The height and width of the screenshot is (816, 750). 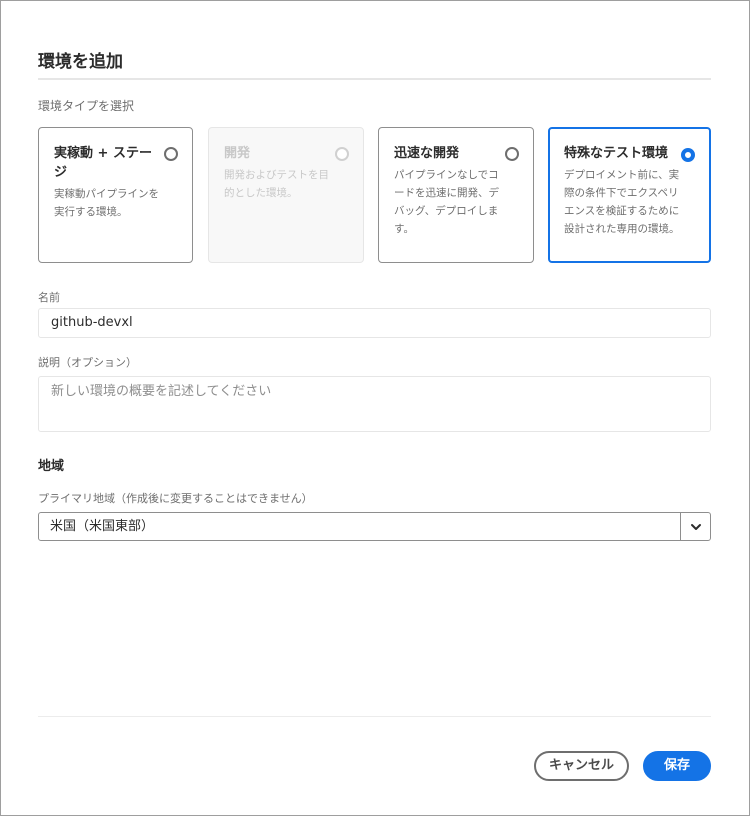 I want to click on dropdown-toggle-button, so click(x=695, y=526).